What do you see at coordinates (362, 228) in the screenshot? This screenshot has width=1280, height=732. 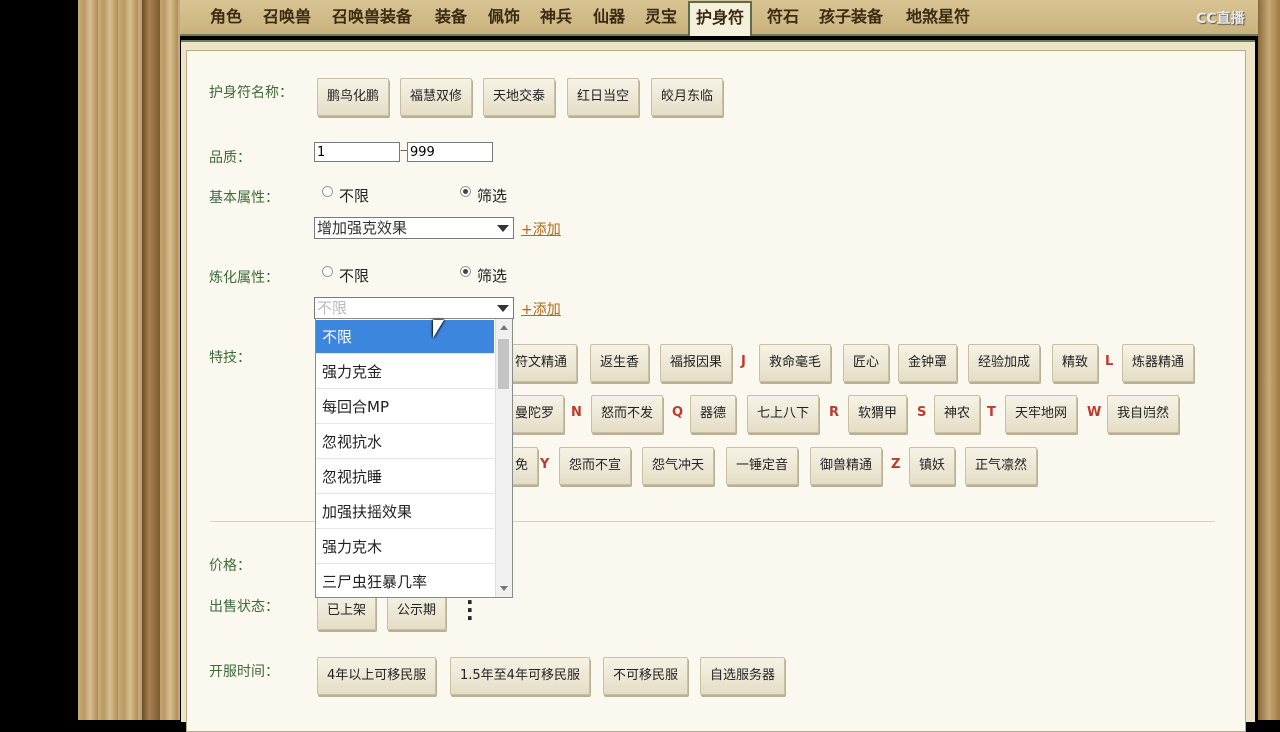 I see `basic-attr-selected-value: 增加强克效果` at bounding box center [362, 228].